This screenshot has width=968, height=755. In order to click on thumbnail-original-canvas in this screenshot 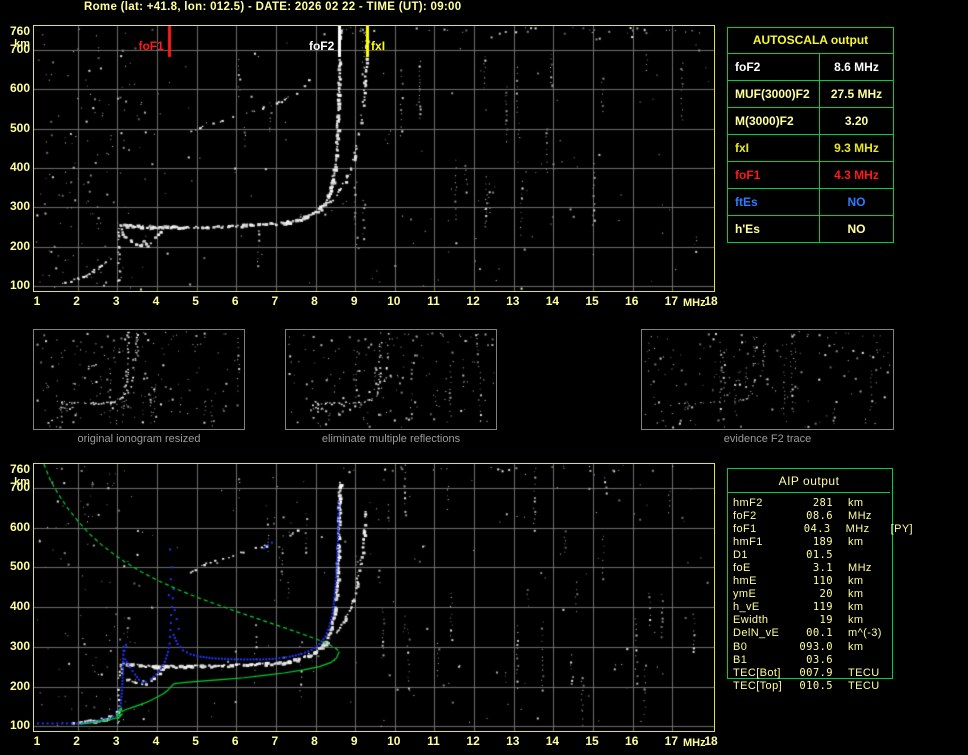, I will do `click(139, 379)`.